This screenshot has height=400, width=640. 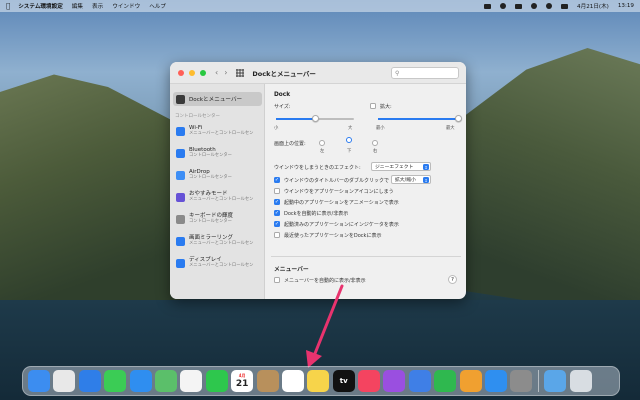 I want to click on double-click-checkbox: ✓, so click(x=277, y=180).